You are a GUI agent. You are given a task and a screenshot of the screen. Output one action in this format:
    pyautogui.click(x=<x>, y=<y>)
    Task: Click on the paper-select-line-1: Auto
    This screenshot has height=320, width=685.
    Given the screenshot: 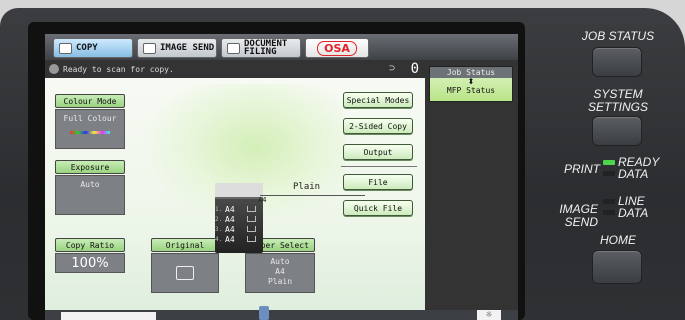 What is the action you would take?
    pyautogui.click(x=280, y=261)
    